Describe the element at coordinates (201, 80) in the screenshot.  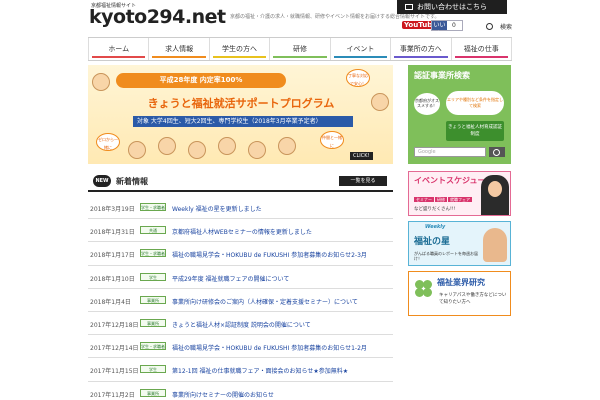
I see `banner-ribbon: 平成28年度 内定率100%` at that location.